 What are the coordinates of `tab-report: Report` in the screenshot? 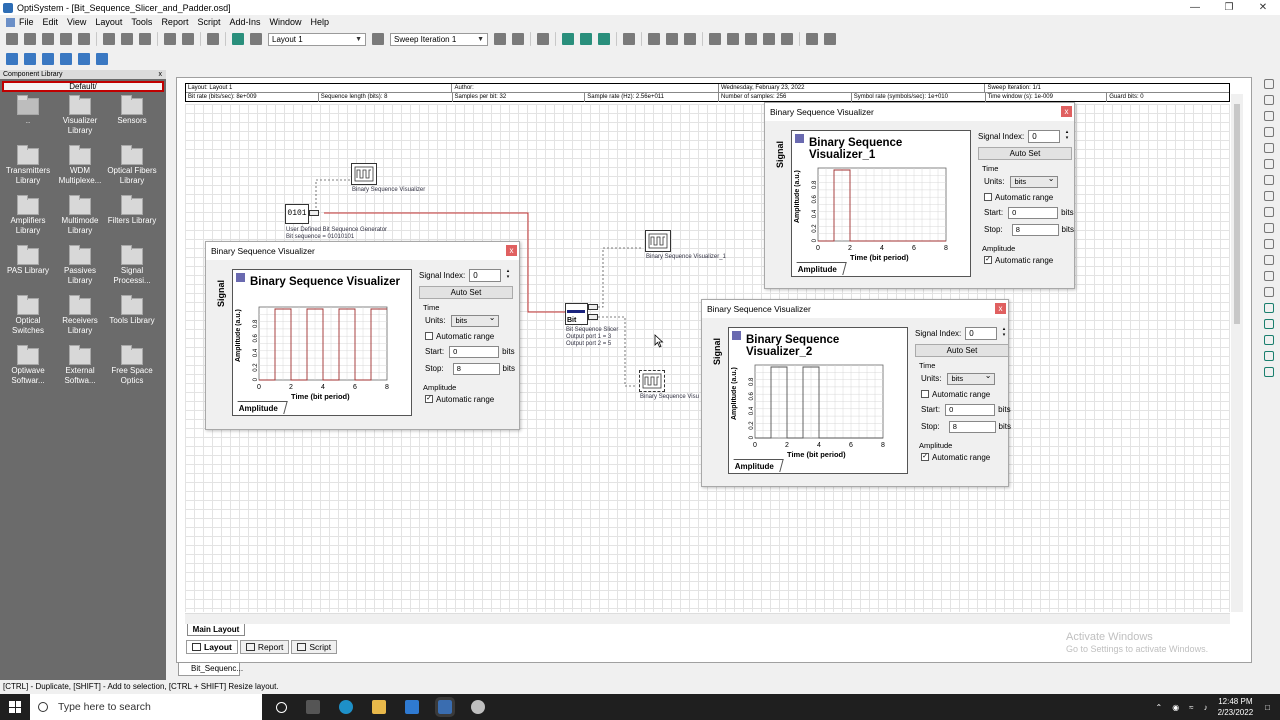 It's located at (264, 647).